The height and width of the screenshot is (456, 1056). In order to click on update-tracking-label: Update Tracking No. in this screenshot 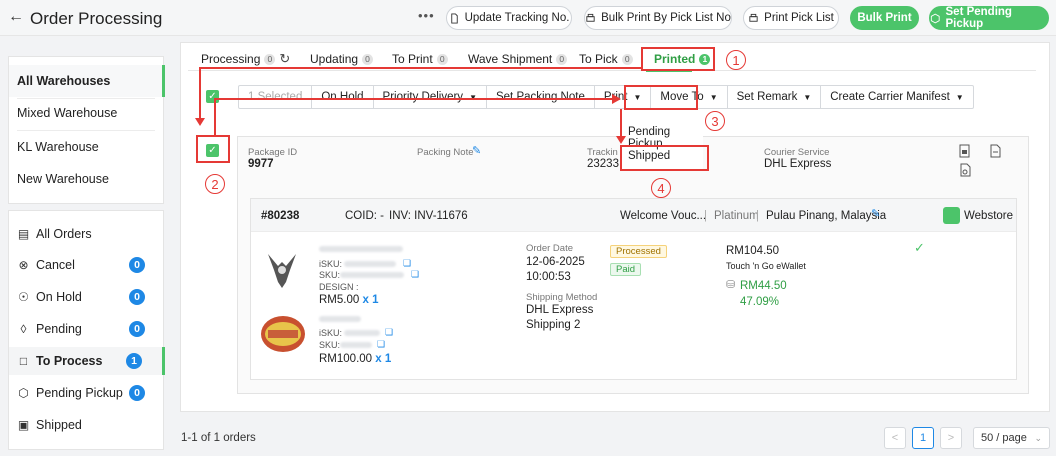, I will do `click(517, 18)`.